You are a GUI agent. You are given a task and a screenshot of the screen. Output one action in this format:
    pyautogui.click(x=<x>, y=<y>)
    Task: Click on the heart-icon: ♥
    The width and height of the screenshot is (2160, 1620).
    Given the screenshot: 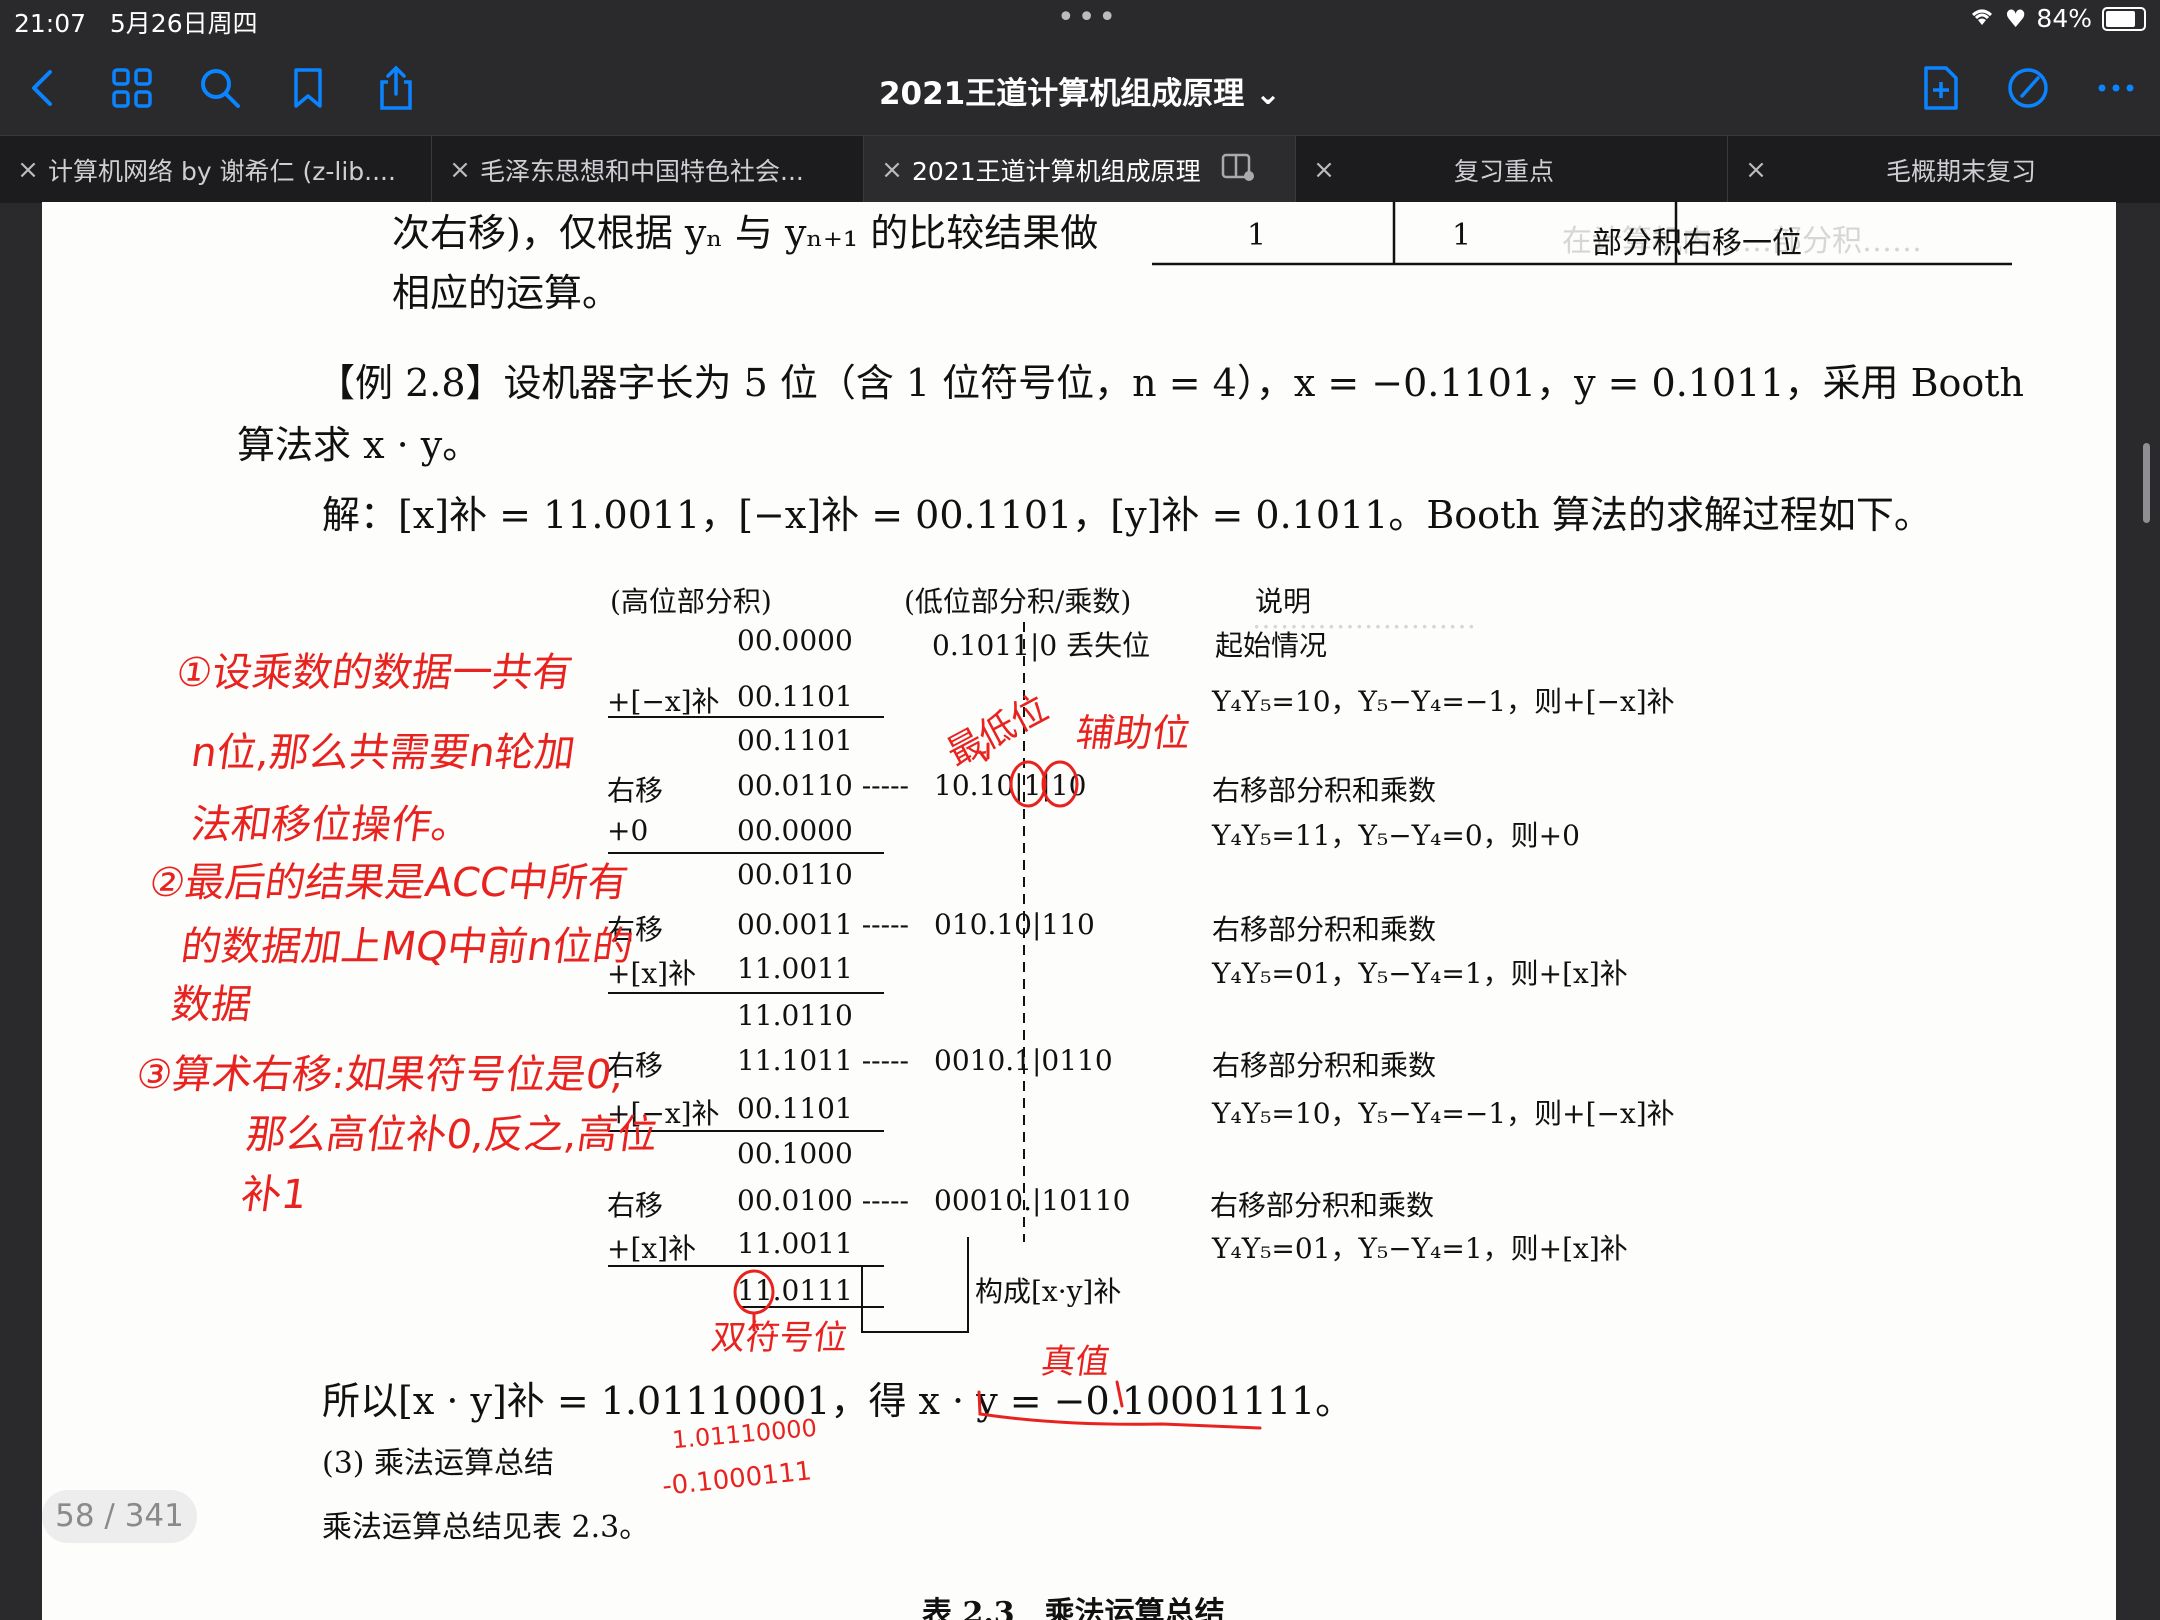 What is the action you would take?
    pyautogui.click(x=2015, y=18)
    